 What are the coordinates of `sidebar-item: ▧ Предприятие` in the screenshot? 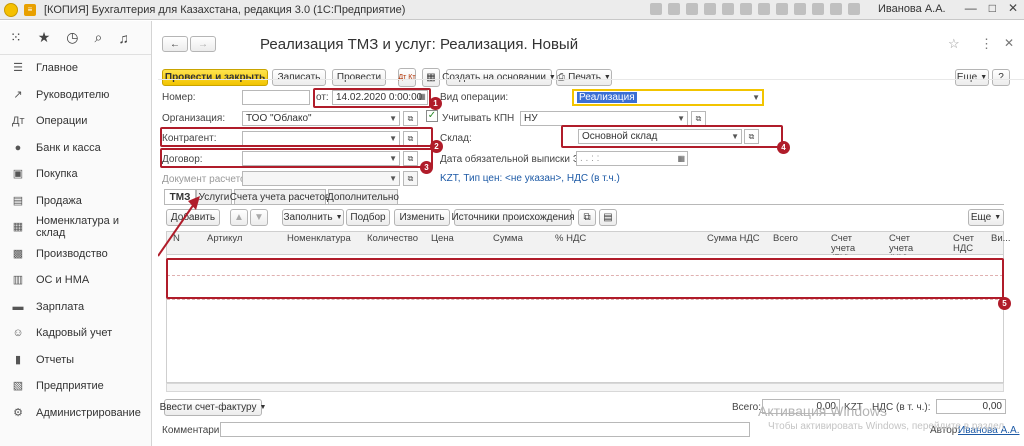 It's located at (75, 386).